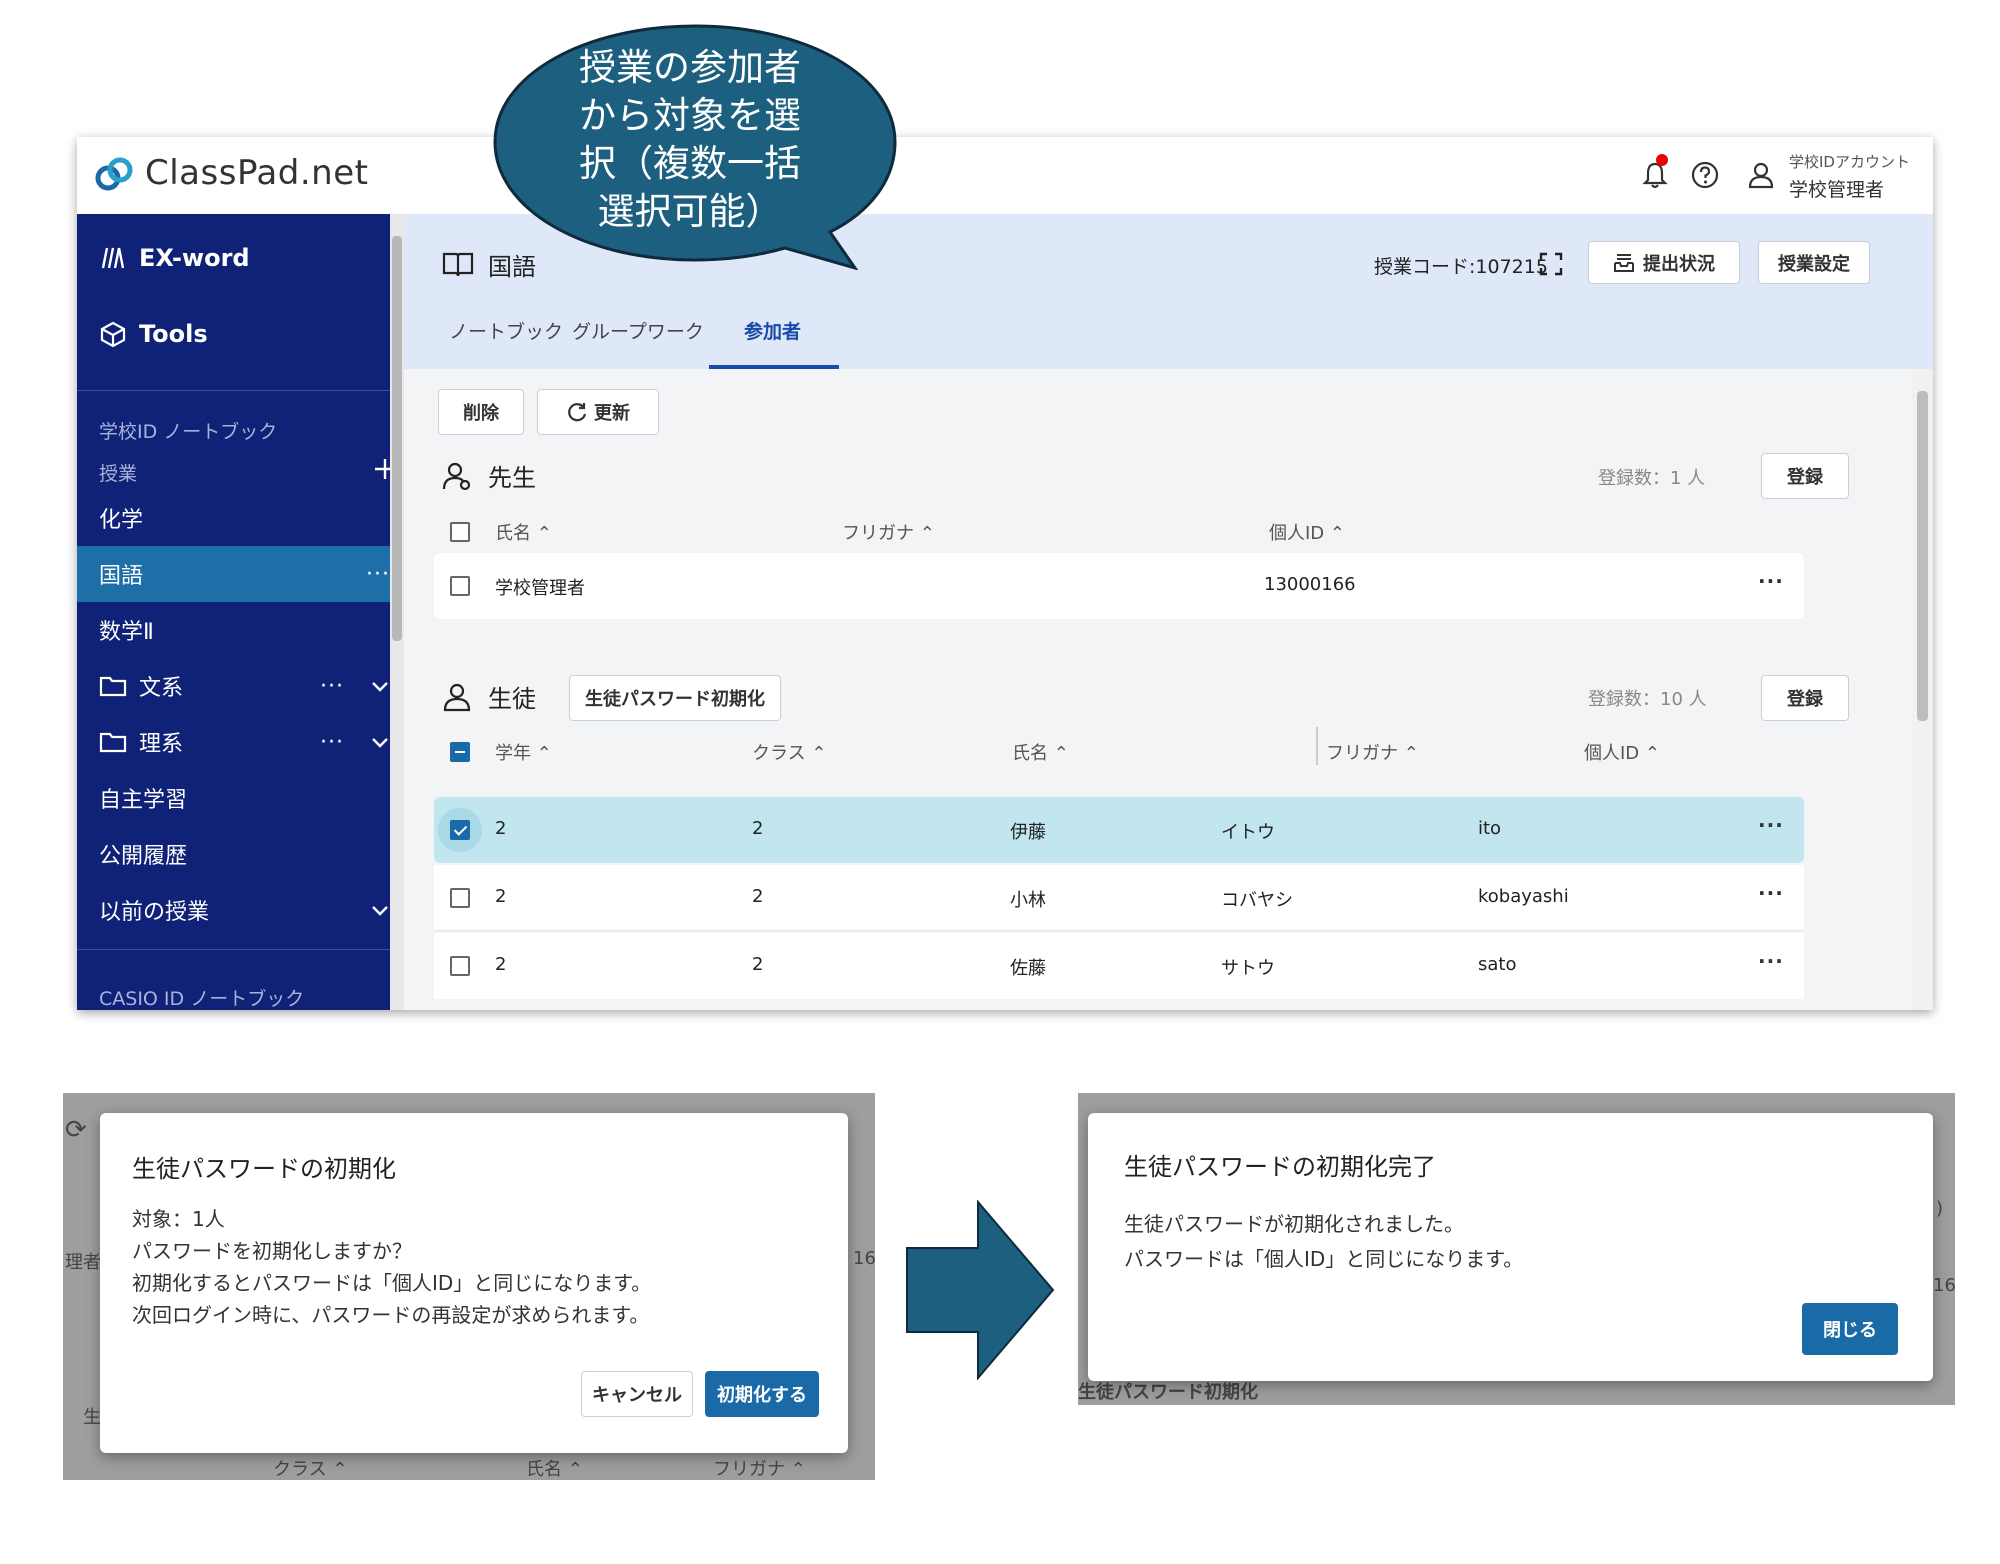  What do you see at coordinates (264, 1169) in the screenshot?
I see `dialog-title: 生徒パスワードの初期化` at bounding box center [264, 1169].